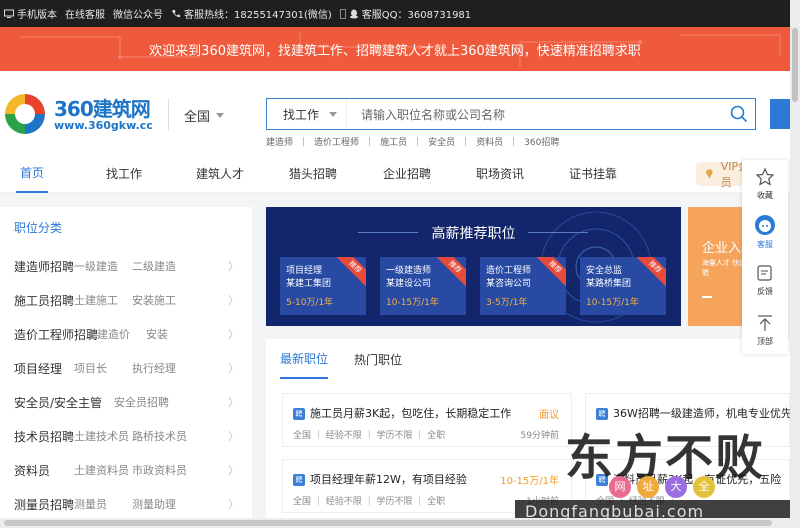  I want to click on featured-job-card: 项目经理 某建工集团 5-10万/1年 推荐, so click(323, 286).